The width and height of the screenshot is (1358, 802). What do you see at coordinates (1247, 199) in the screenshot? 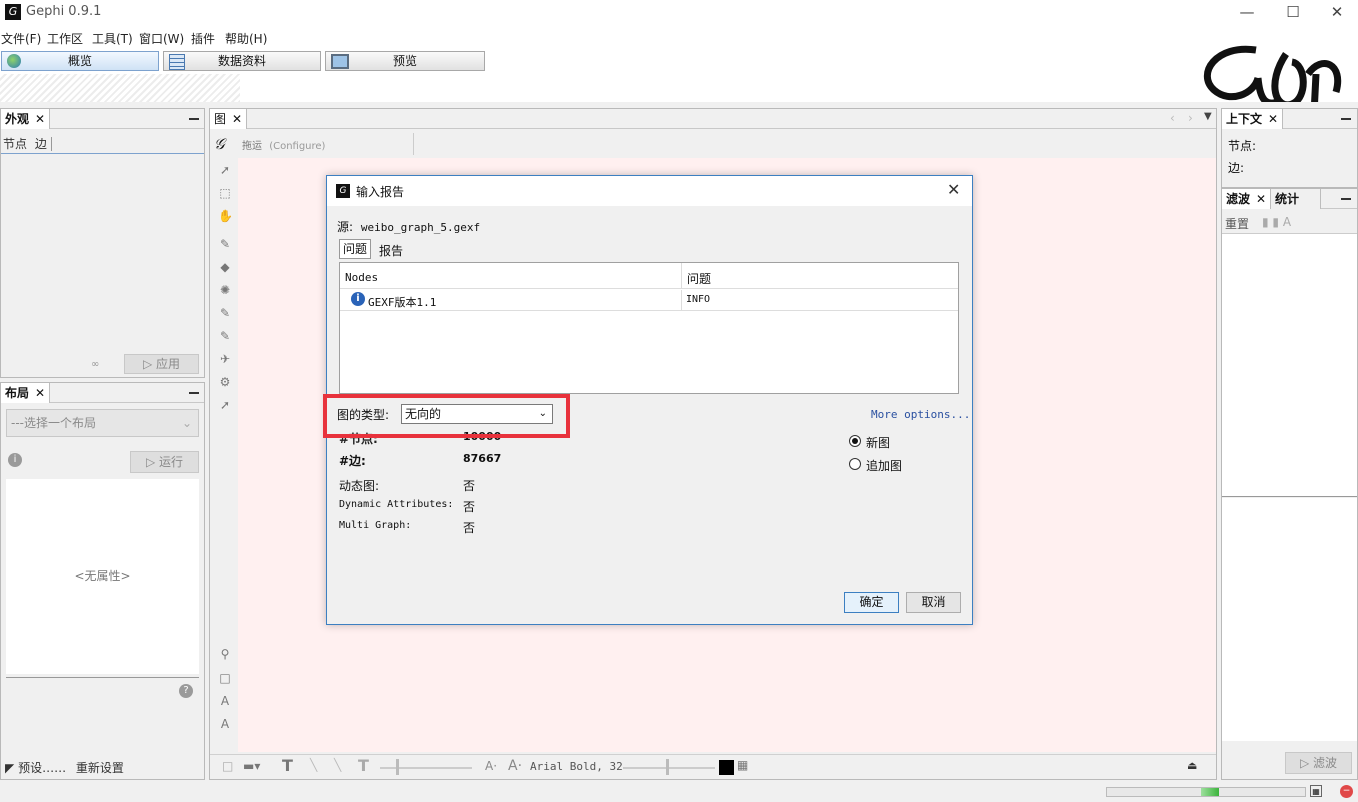
I see `tab-filters: 滤波 ✕` at bounding box center [1247, 199].